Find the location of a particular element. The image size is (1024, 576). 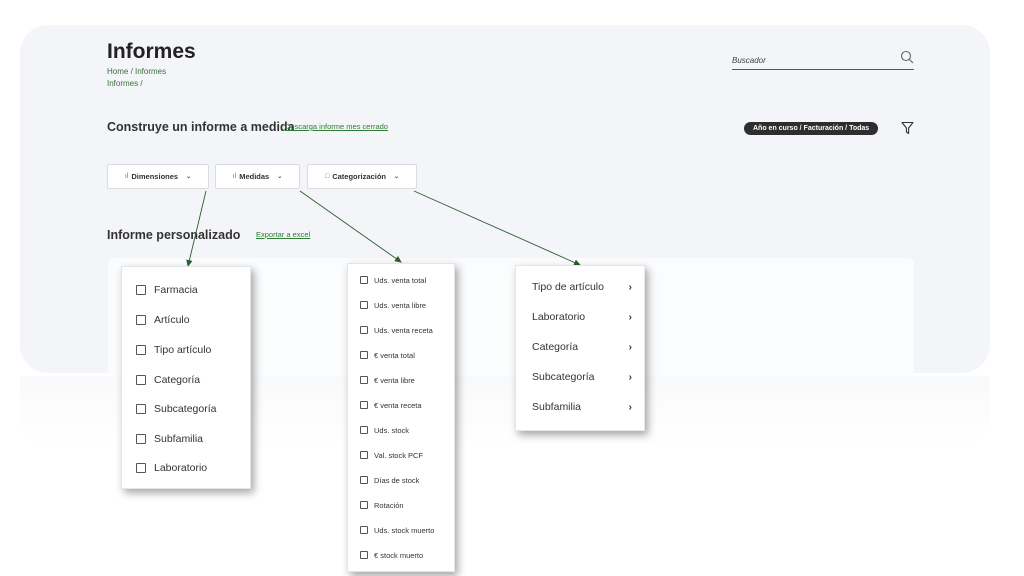

option-label: Uds. venta total is located at coordinates (400, 280).